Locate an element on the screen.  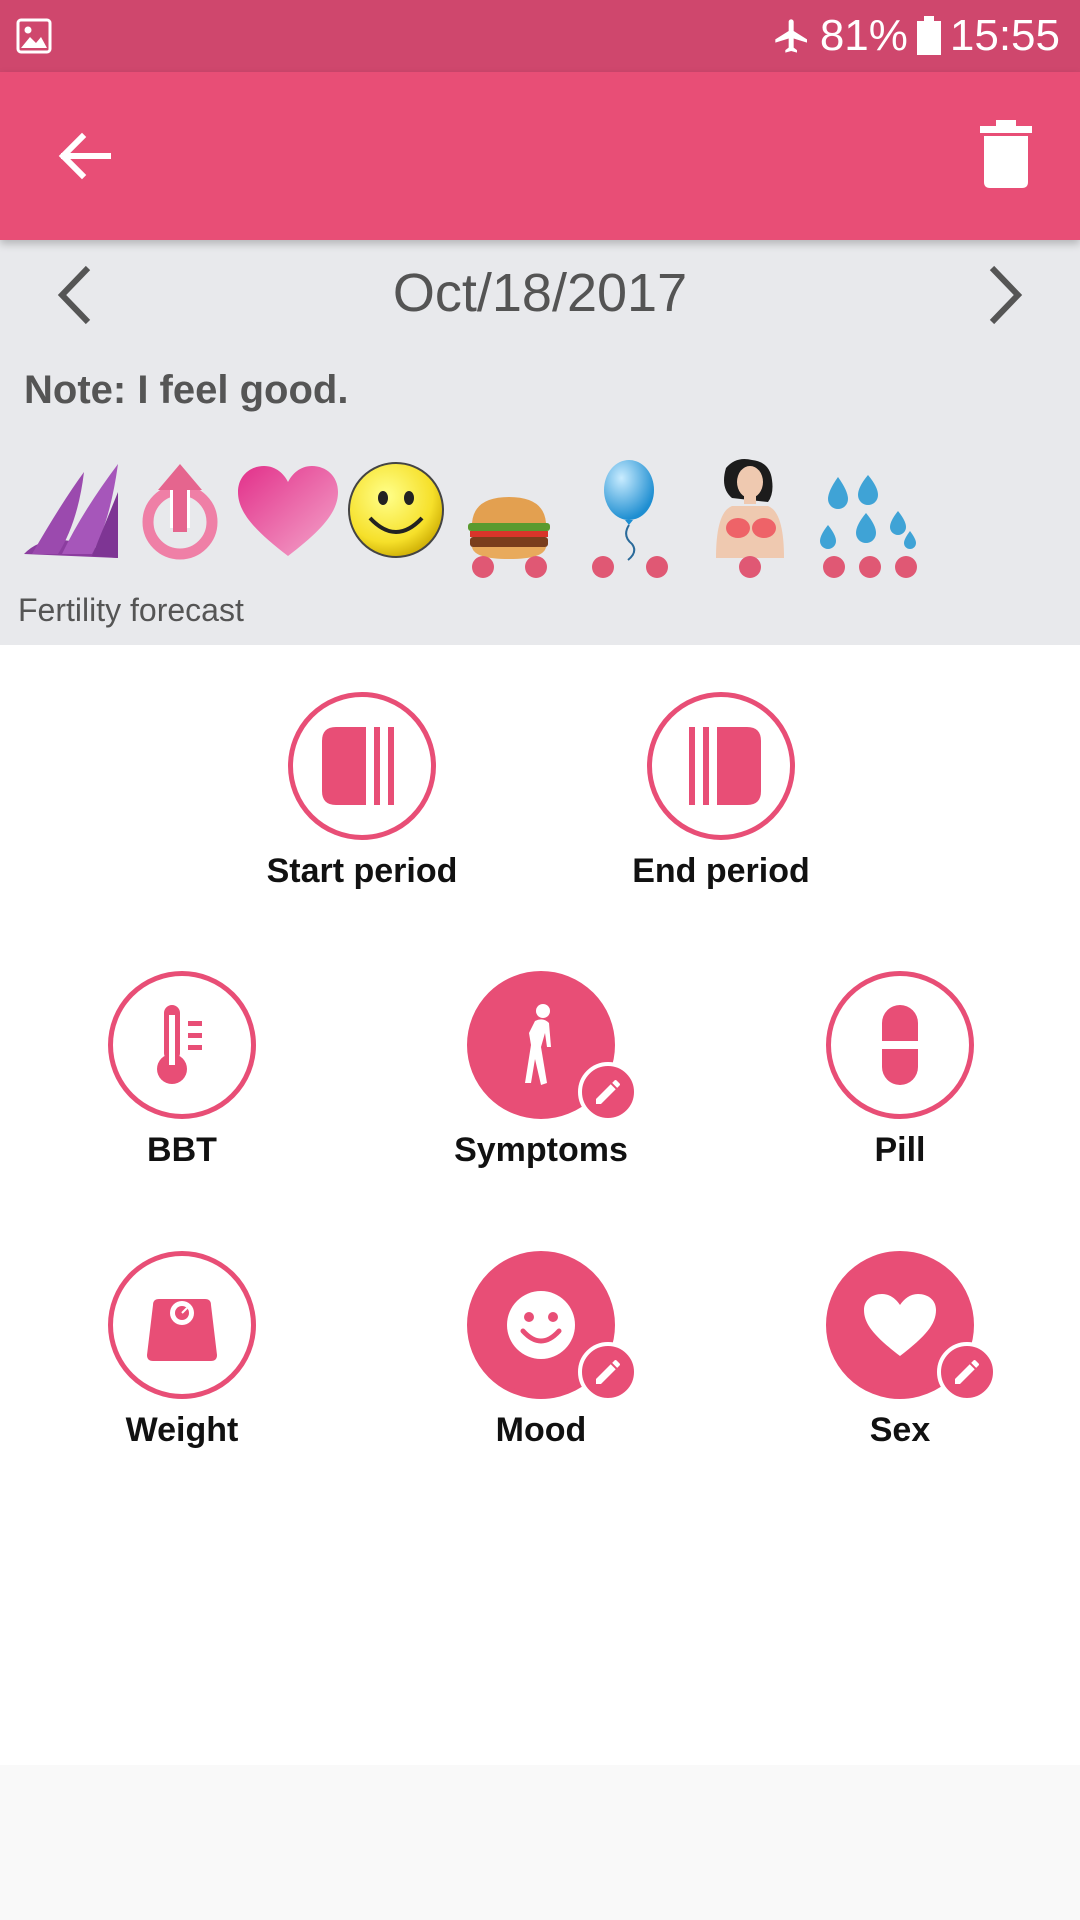
walking-person-icon is located at coordinates (538, 1044).